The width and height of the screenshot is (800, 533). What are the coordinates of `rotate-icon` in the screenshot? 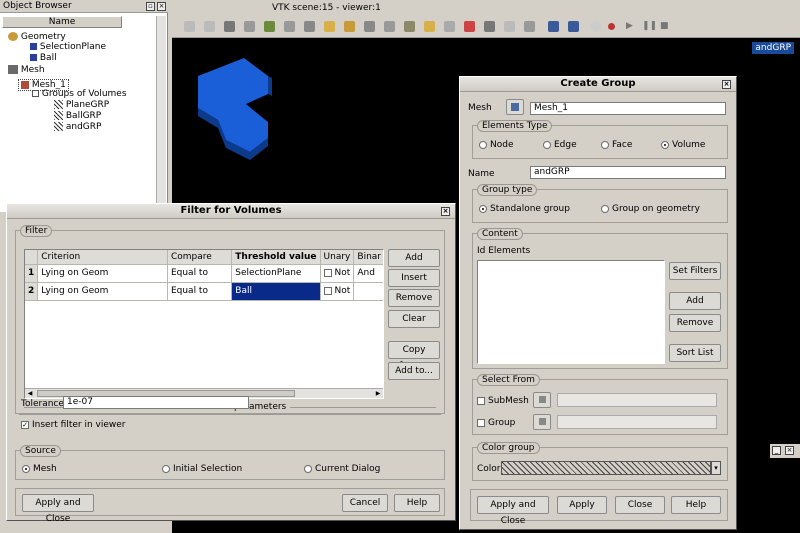 It's located at (309, 26).